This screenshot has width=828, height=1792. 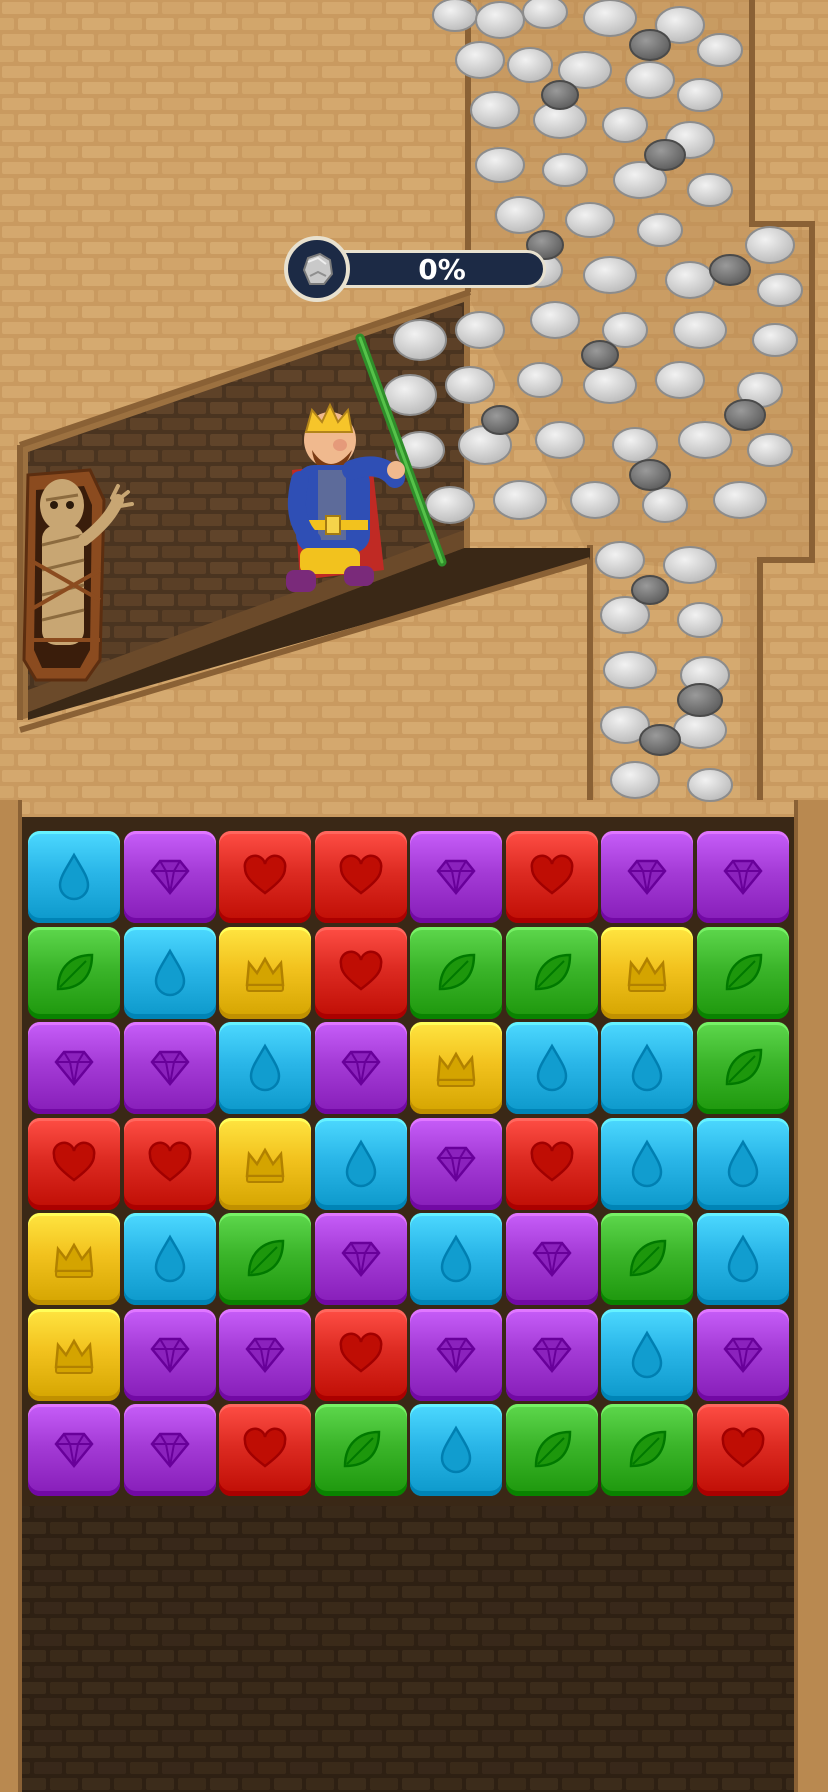 I want to click on rock-icon, so click(x=317, y=269).